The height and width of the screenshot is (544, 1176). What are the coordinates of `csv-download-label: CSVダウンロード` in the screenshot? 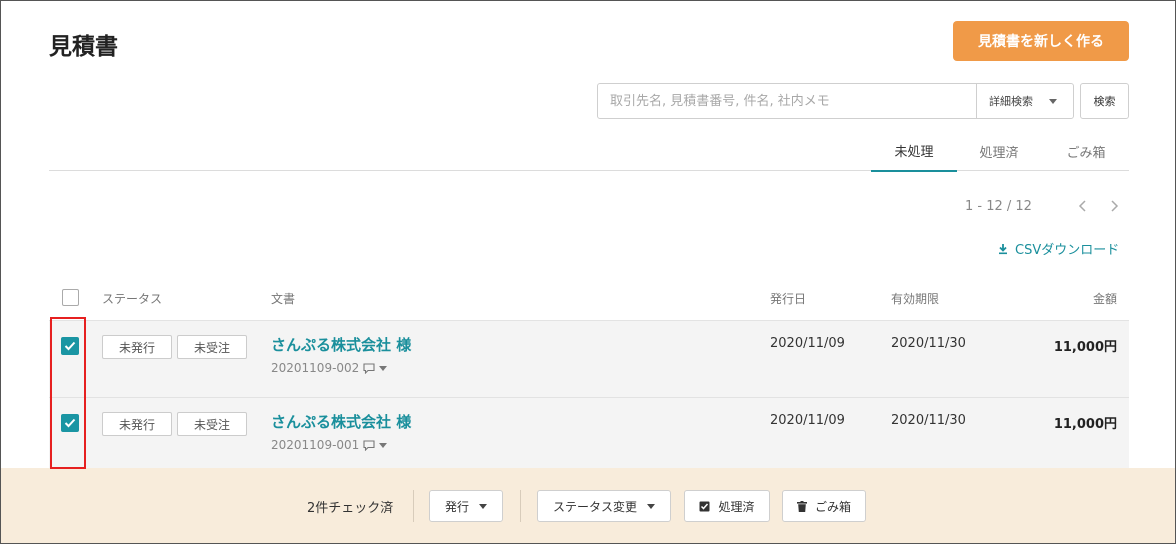 It's located at (1067, 250).